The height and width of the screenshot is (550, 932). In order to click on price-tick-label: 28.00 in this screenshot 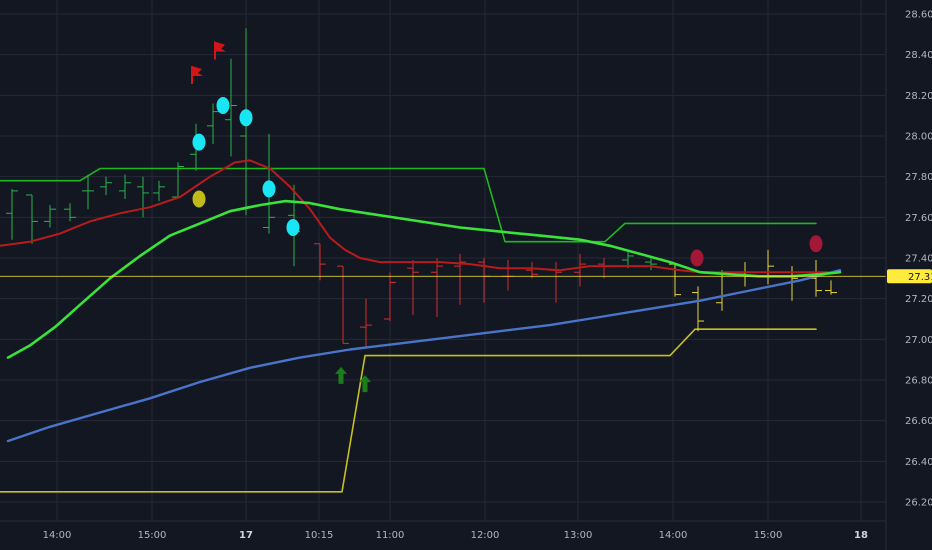, I will do `click(918, 137)`.